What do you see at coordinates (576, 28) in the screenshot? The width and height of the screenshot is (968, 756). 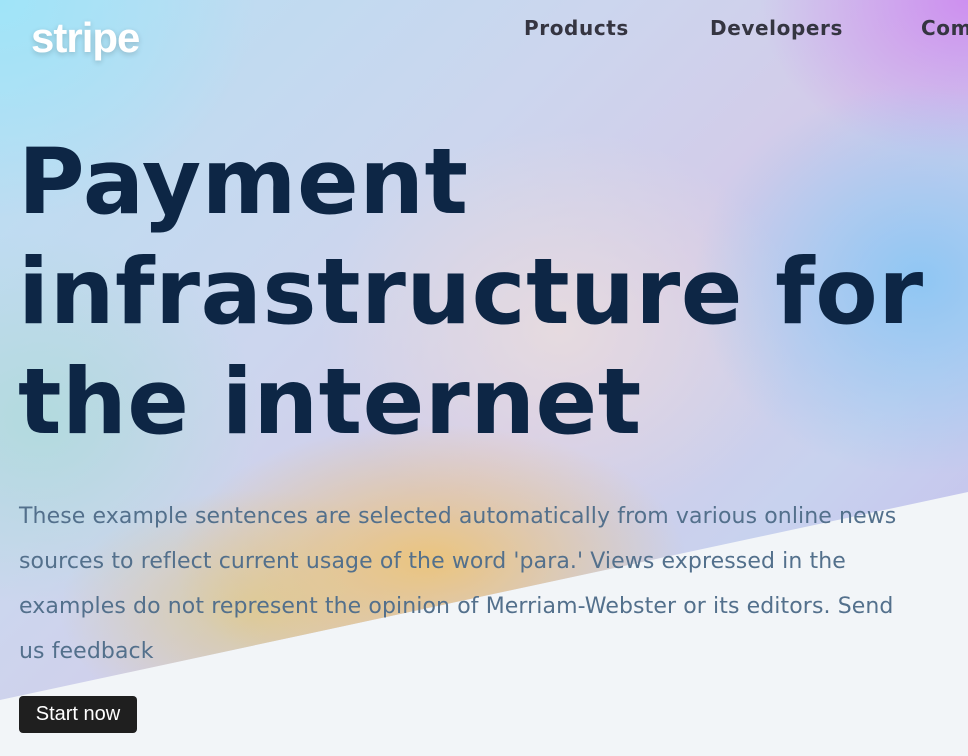 I see `nav-item-products: Products` at bounding box center [576, 28].